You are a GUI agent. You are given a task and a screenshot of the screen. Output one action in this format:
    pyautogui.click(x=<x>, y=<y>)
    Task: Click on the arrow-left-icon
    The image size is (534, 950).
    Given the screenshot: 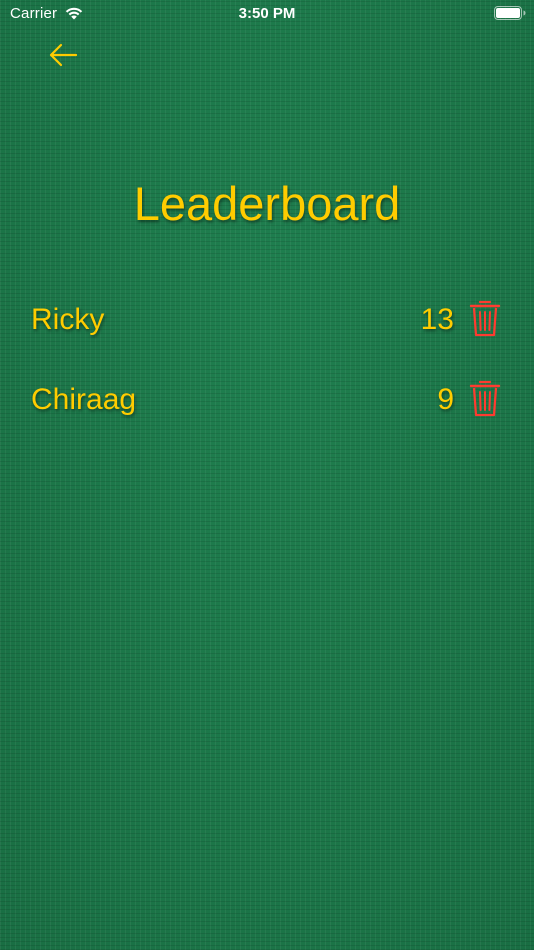 What is the action you would take?
    pyautogui.click(x=63, y=55)
    